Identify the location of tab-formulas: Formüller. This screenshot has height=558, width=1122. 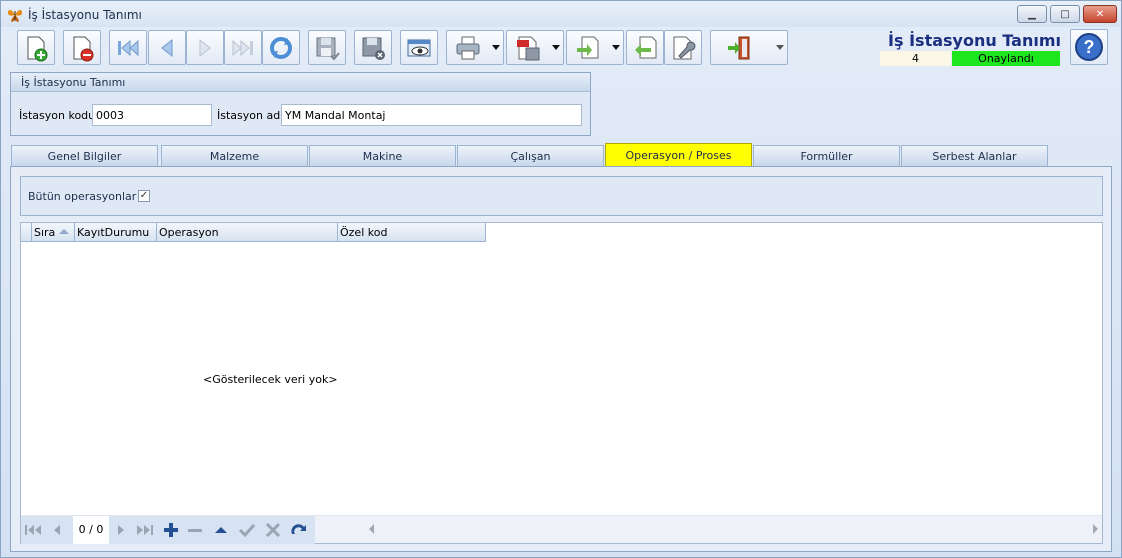
(826, 156).